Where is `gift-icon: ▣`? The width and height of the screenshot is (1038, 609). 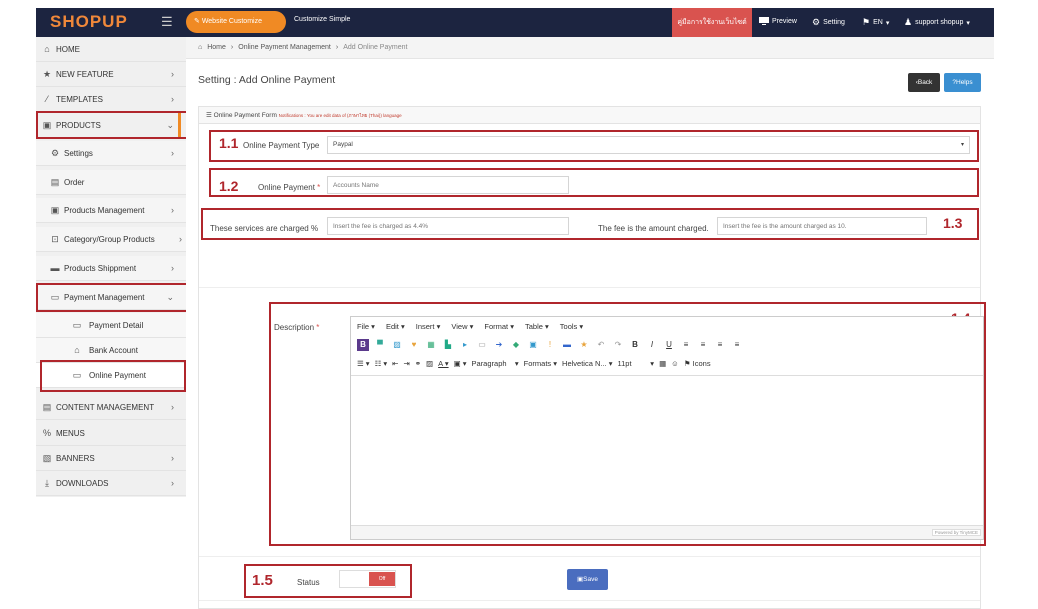
gift-icon: ▣ is located at coordinates (55, 209).